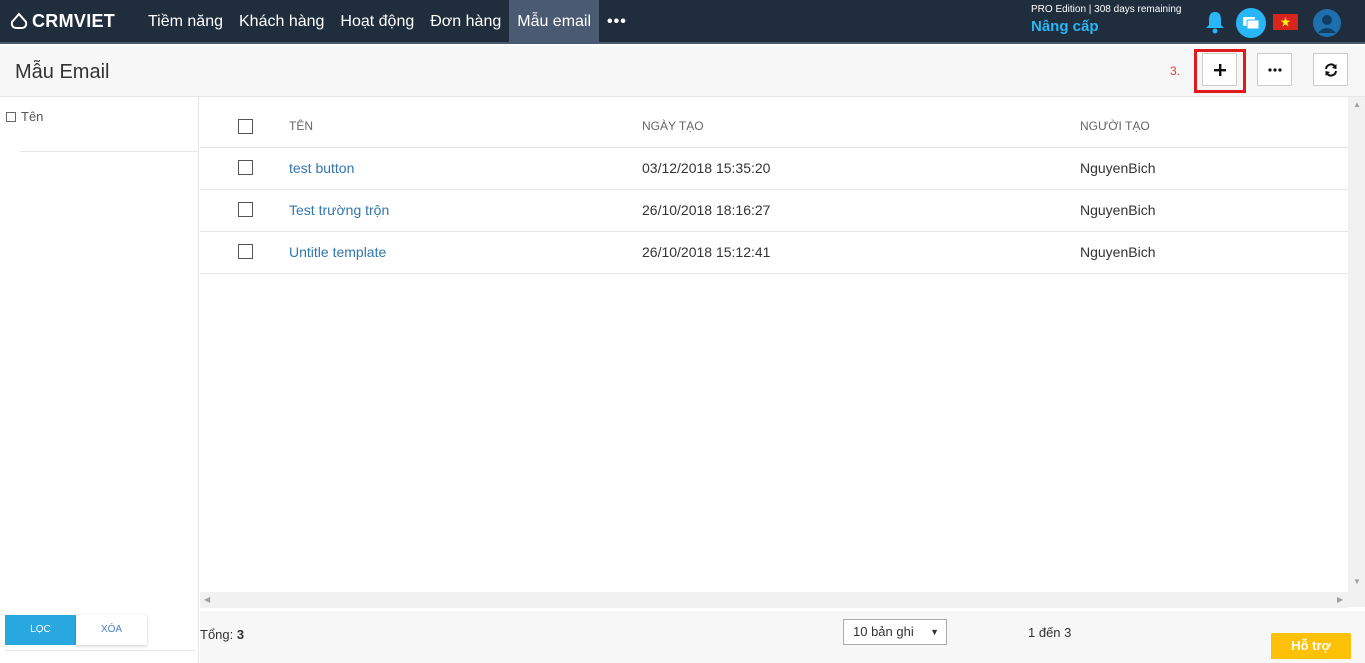 This screenshot has width=1365, height=663. I want to click on brand-name: CRMVIET, so click(74, 20).